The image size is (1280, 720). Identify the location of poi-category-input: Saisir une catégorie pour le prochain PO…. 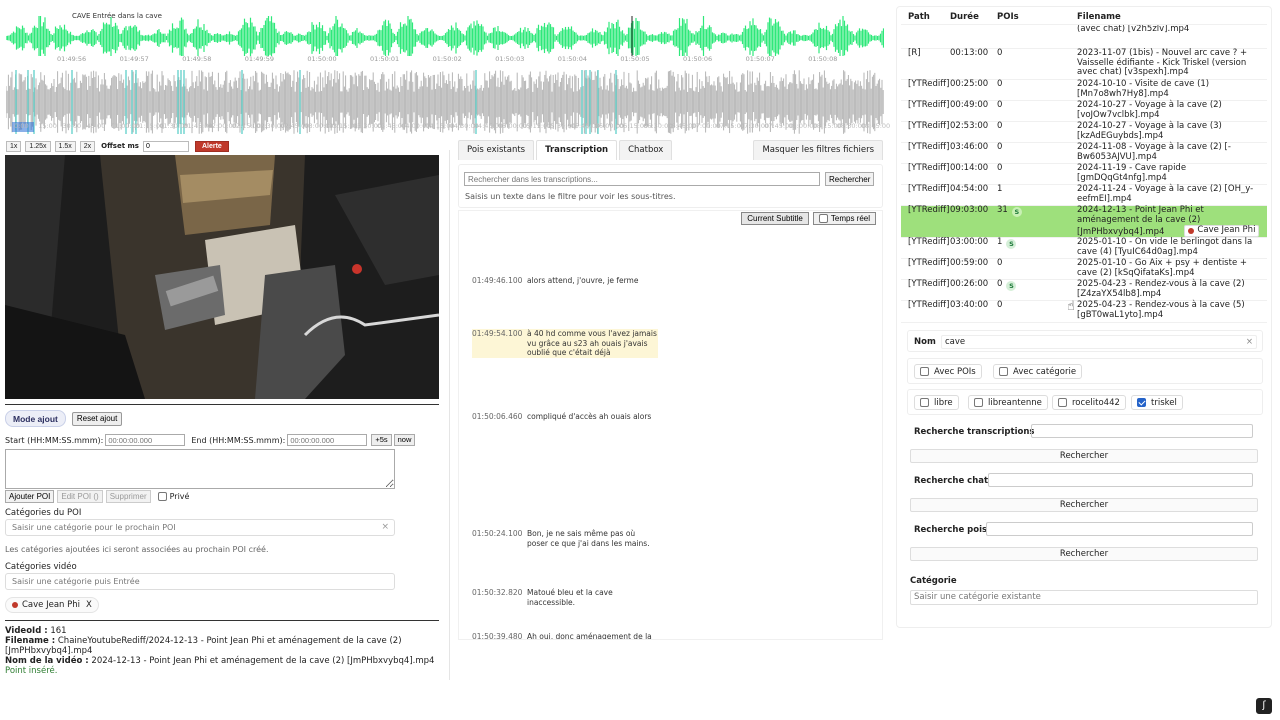
(200, 527).